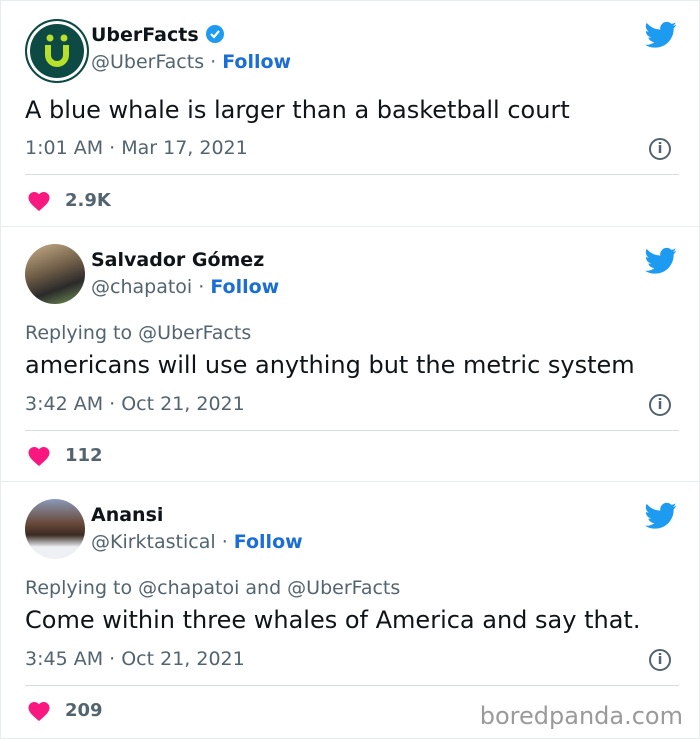  What do you see at coordinates (213, 588) in the screenshot?
I see `replying-to: Replying to @chapatoi and @UberFacts` at bounding box center [213, 588].